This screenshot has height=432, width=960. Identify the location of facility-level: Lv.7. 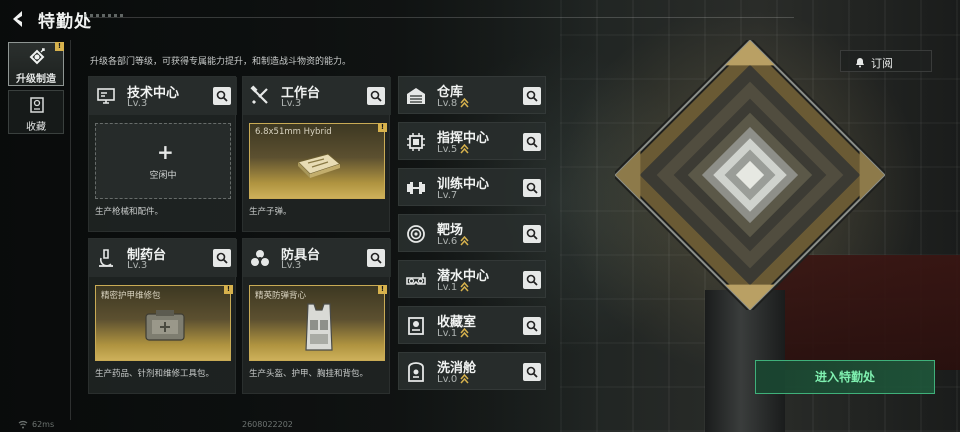
(447, 195).